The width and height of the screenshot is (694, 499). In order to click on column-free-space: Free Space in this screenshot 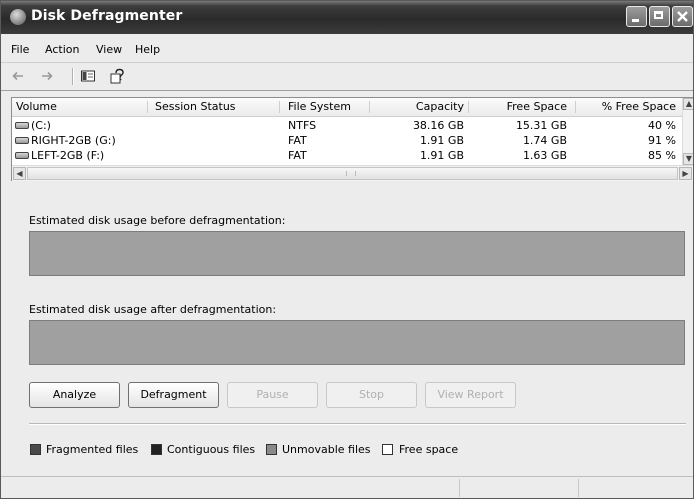, I will do `click(537, 106)`.